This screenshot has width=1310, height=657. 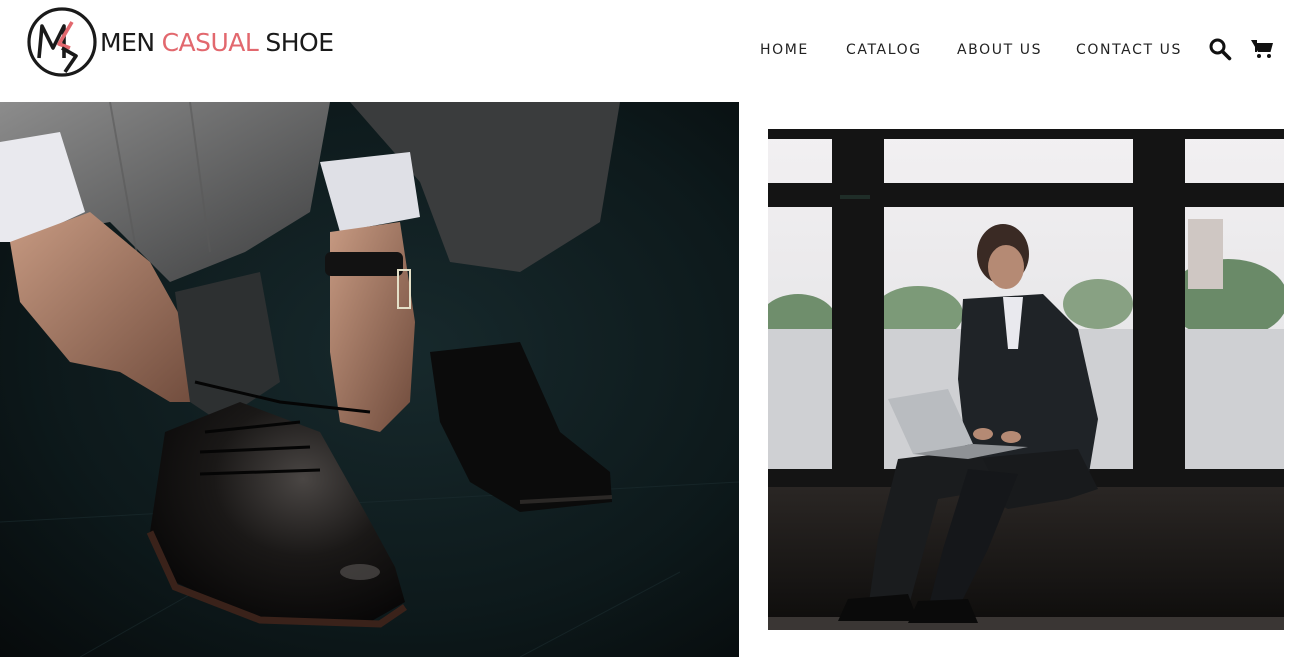 I want to click on brand-logo: MEN CASUAL SHOE, so click(x=180, y=42).